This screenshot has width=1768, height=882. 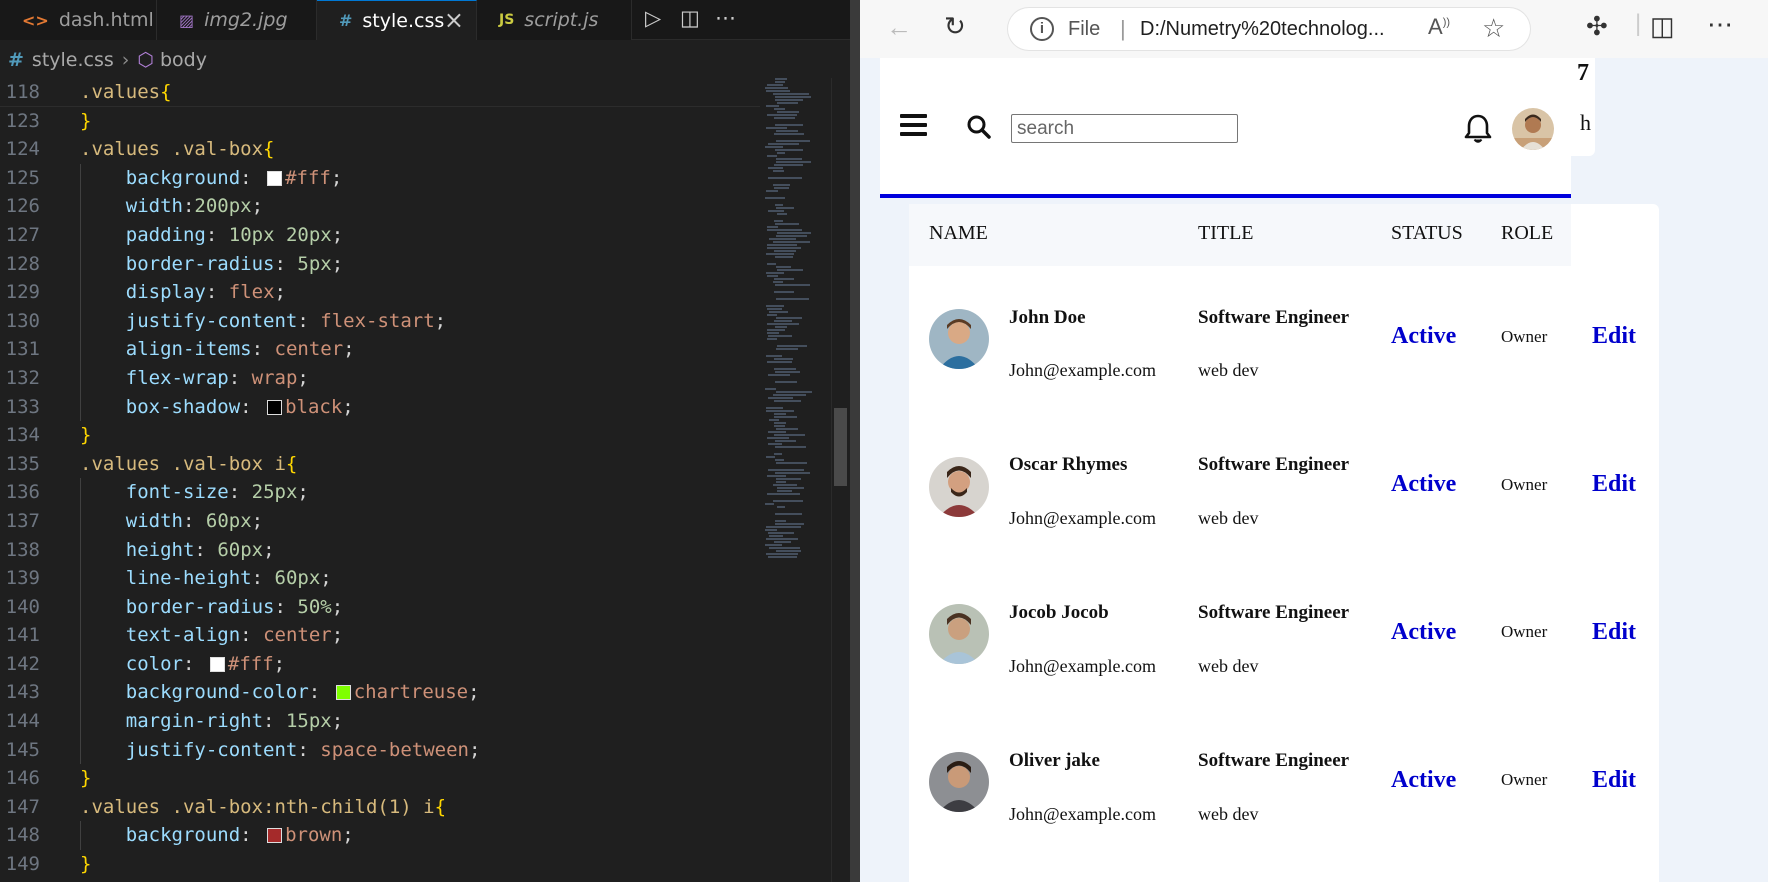 What do you see at coordinates (22, 92) in the screenshot?
I see `line-number: 118` at bounding box center [22, 92].